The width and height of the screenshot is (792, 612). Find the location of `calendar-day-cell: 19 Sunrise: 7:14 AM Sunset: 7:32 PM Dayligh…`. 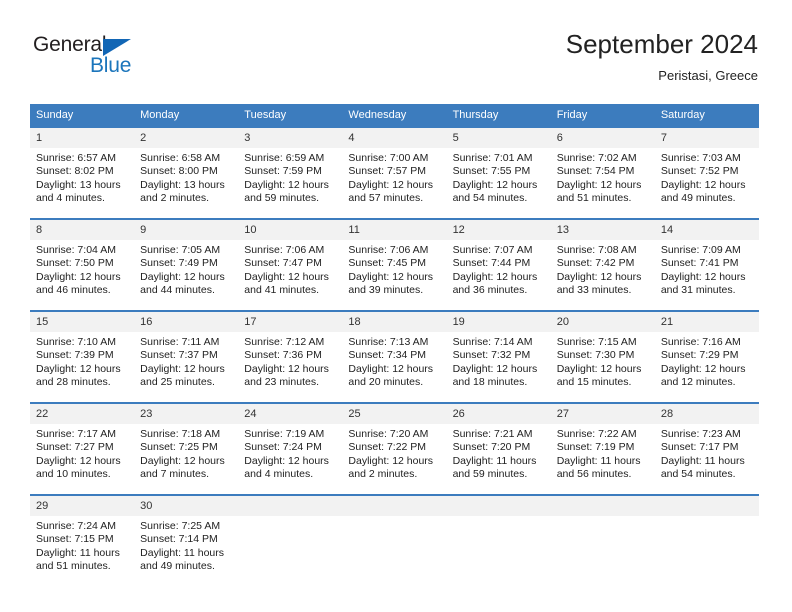

calendar-day-cell: 19 Sunrise: 7:14 AM Sunset: 7:32 PM Dayligh… is located at coordinates (498, 353).